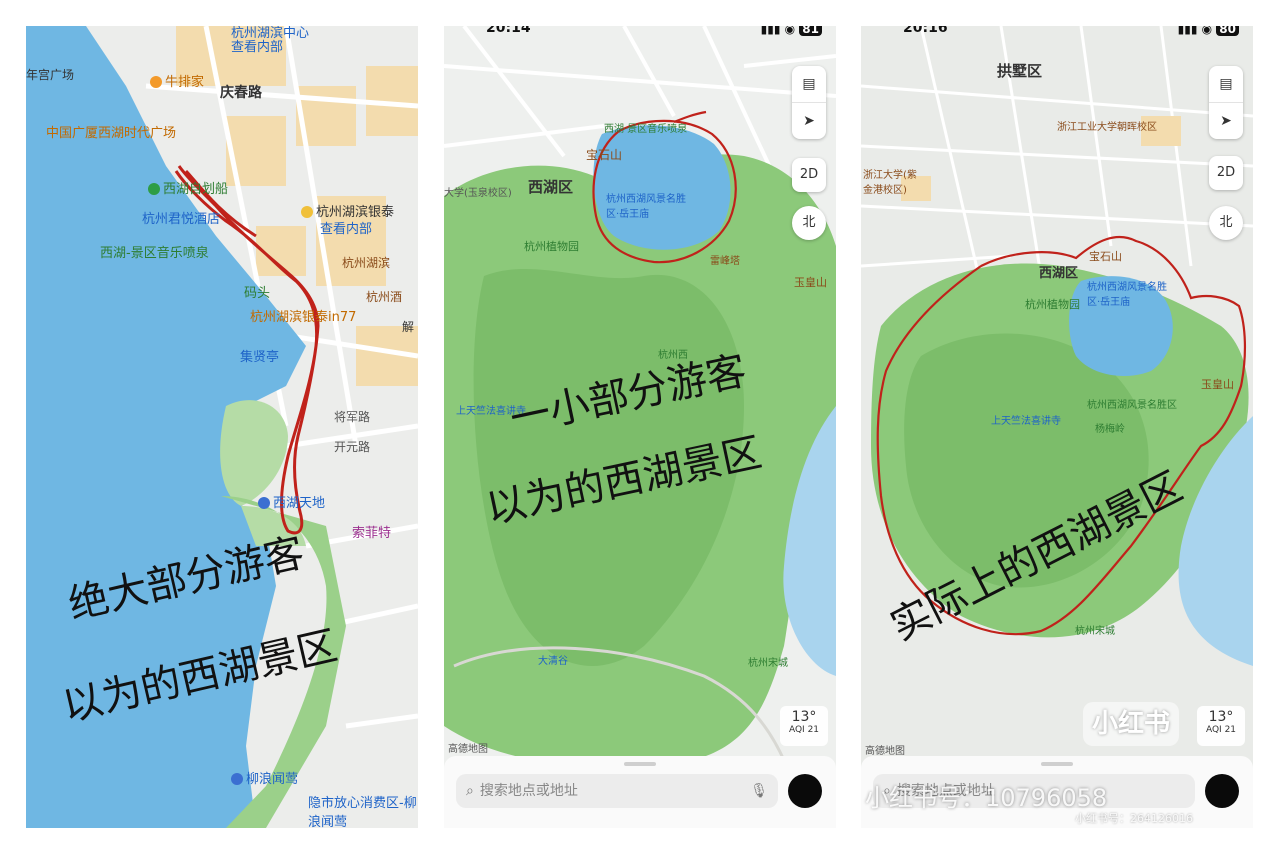 The image size is (1280, 854). Describe the element at coordinates (810, 31) in the screenshot. I see `battery-icon: 81` at that location.